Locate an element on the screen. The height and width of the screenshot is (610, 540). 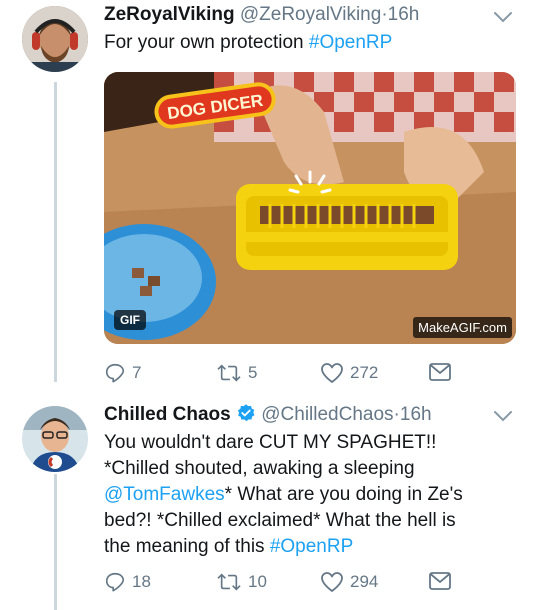
tweet-actions: 7 5 272 is located at coordinates (284, 375).